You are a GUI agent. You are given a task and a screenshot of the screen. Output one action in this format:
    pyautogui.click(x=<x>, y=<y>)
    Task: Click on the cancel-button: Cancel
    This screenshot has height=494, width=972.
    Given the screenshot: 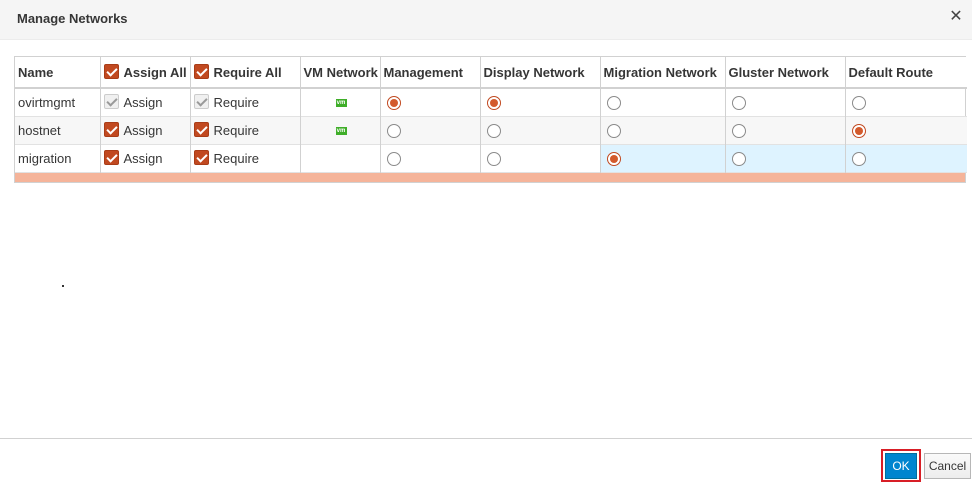 What is the action you would take?
    pyautogui.click(x=947, y=466)
    